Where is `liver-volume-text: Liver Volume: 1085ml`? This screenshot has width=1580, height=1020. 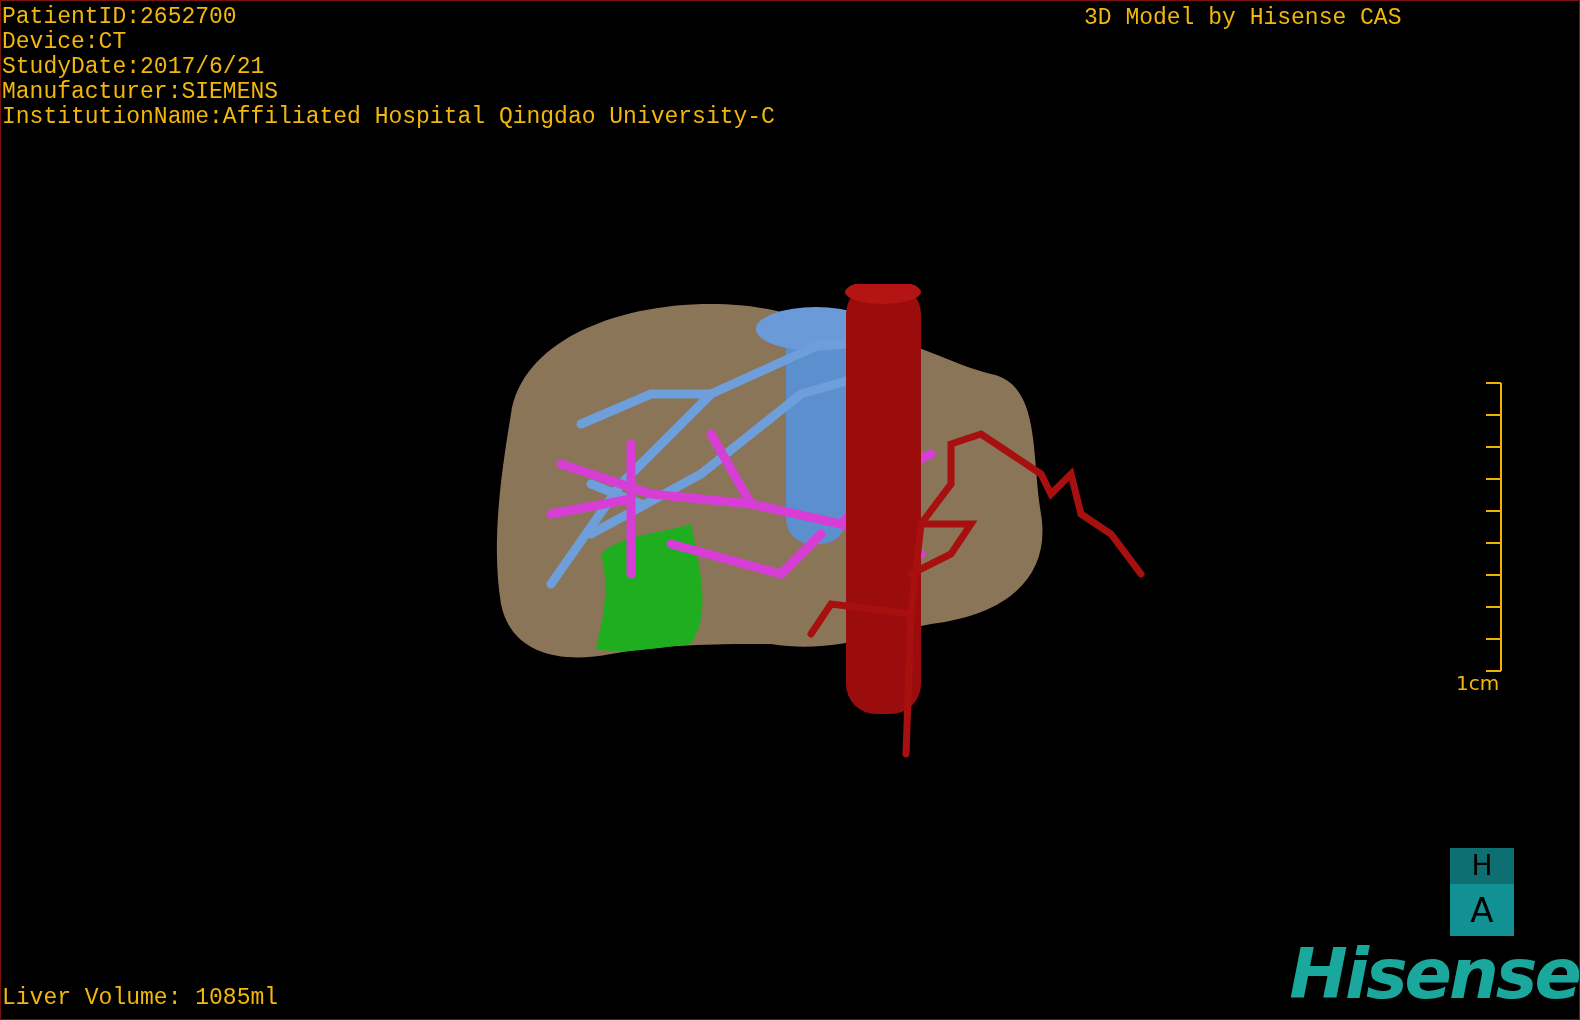
liver-volume-text: Liver Volume: 1085ml is located at coordinates (140, 998).